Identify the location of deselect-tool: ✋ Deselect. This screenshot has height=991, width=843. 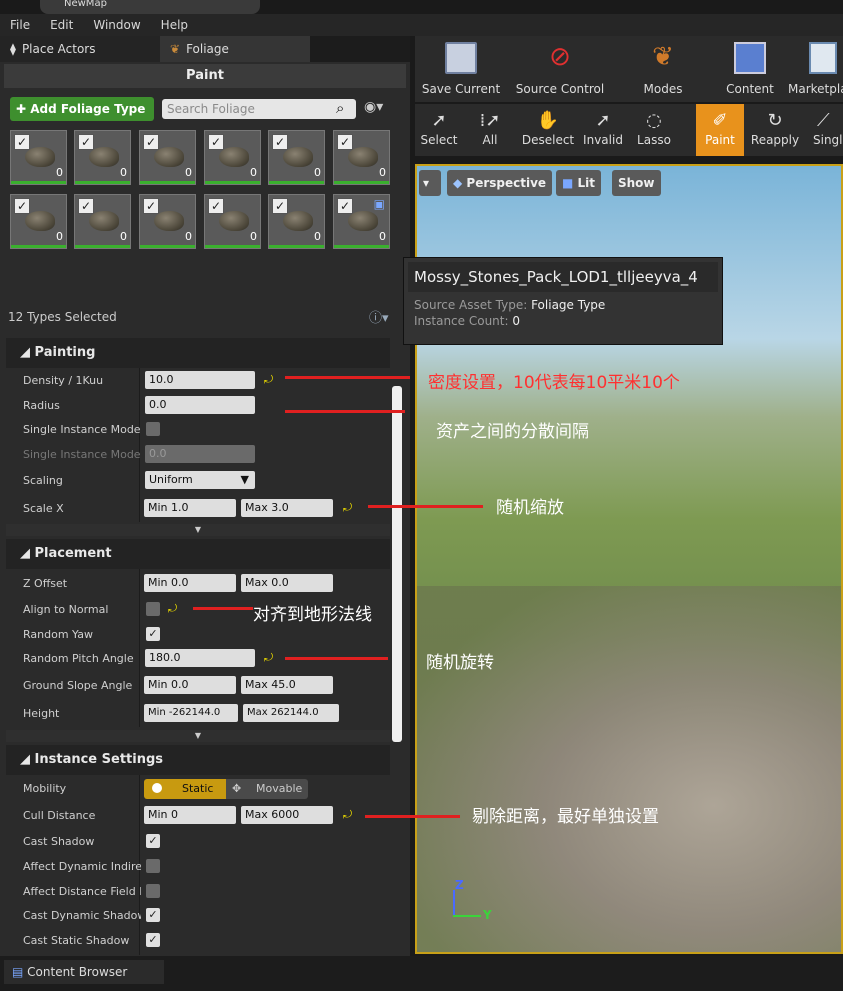
(548, 130).